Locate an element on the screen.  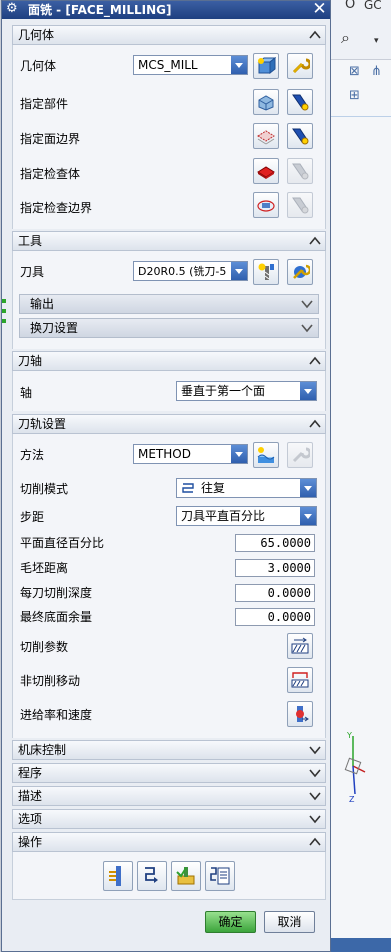
section-program-header: 程序 is located at coordinates (169, 773).